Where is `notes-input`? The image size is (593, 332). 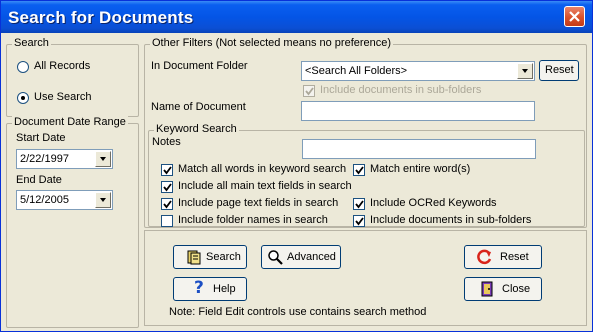 notes-input is located at coordinates (419, 149).